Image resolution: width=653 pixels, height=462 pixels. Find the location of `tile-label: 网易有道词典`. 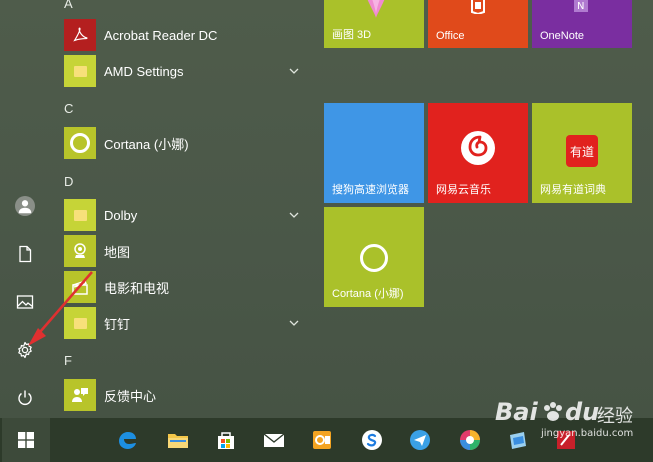

tile-label: 网易有道词典 is located at coordinates (573, 190).